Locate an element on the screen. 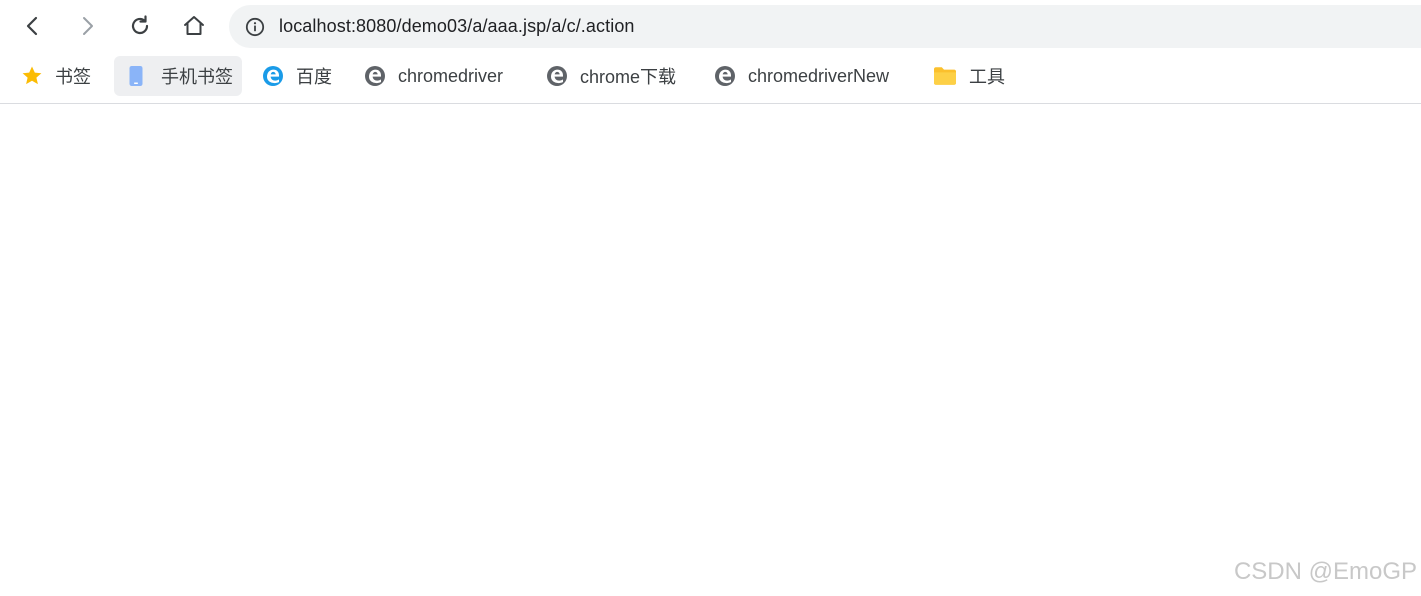 The height and width of the screenshot is (596, 1421). phone-icon is located at coordinates (136, 76).